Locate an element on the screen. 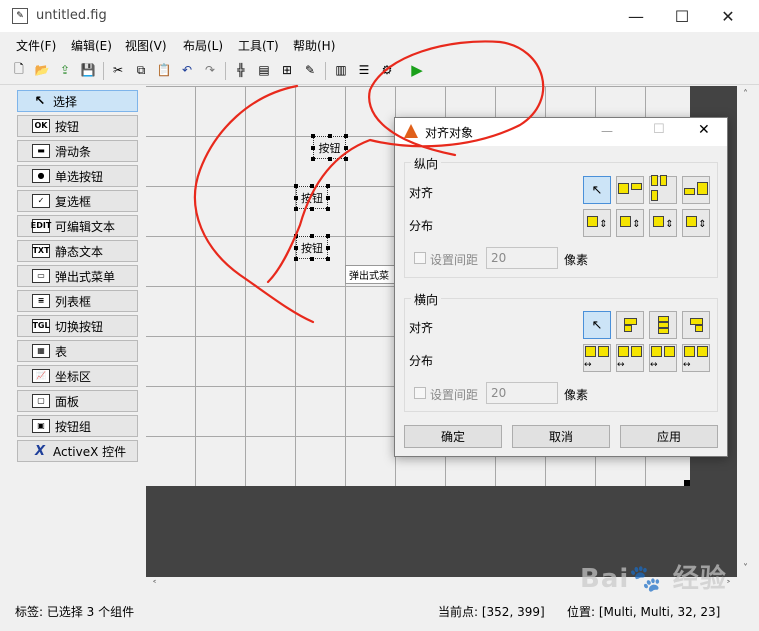  baidu-watermark-logo: Bai🐾 经验 is located at coordinates (653, 579).